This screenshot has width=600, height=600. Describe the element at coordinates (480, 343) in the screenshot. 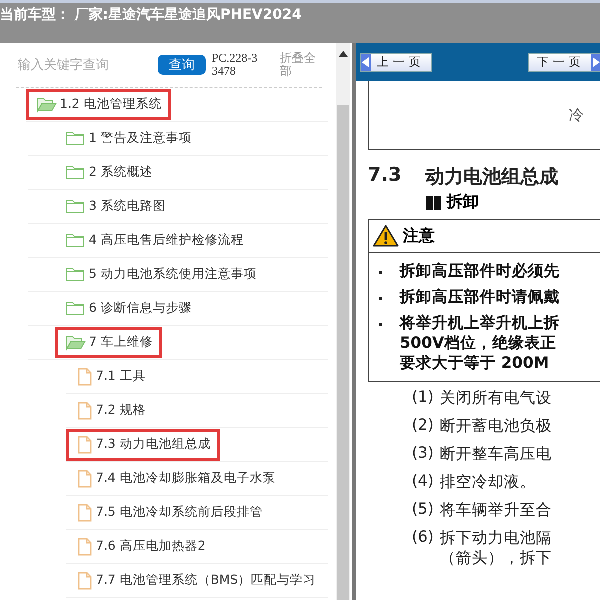

I see `notice-text: 将举升机上举升机上拆 500V档位，绝缘表正 要求大于等于 200M` at that location.